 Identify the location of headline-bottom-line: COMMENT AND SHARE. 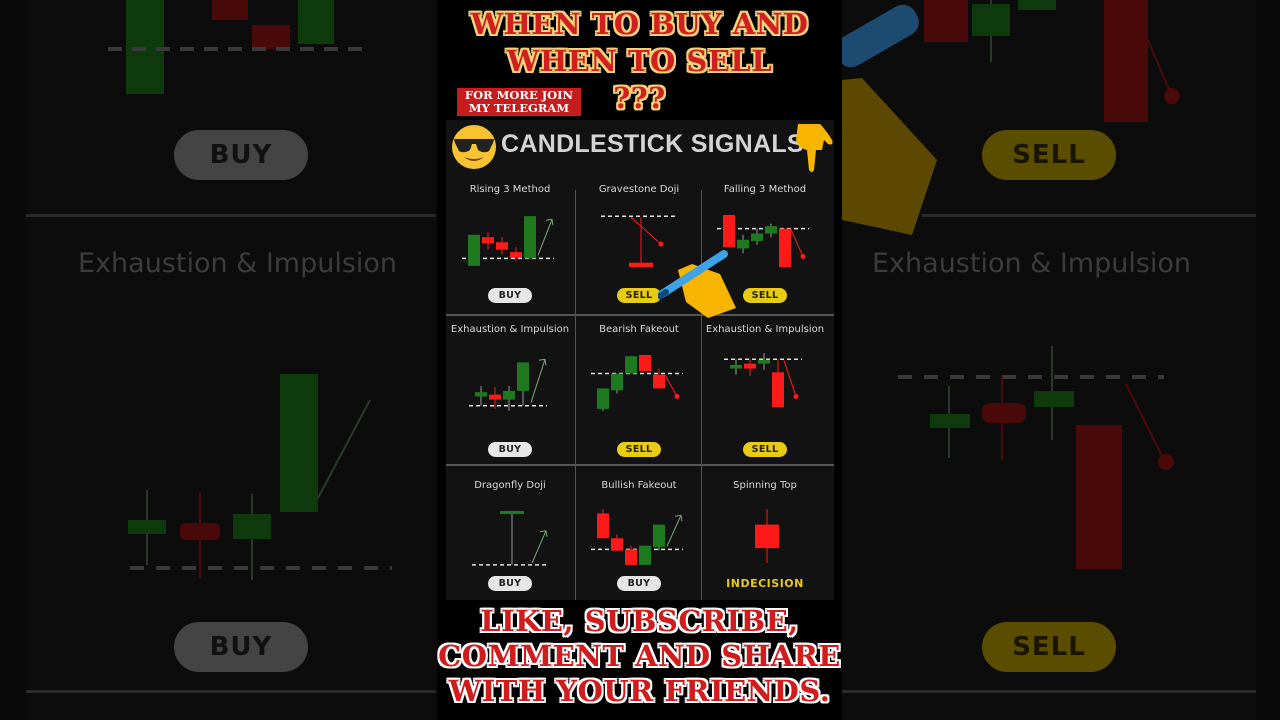
(639, 656).